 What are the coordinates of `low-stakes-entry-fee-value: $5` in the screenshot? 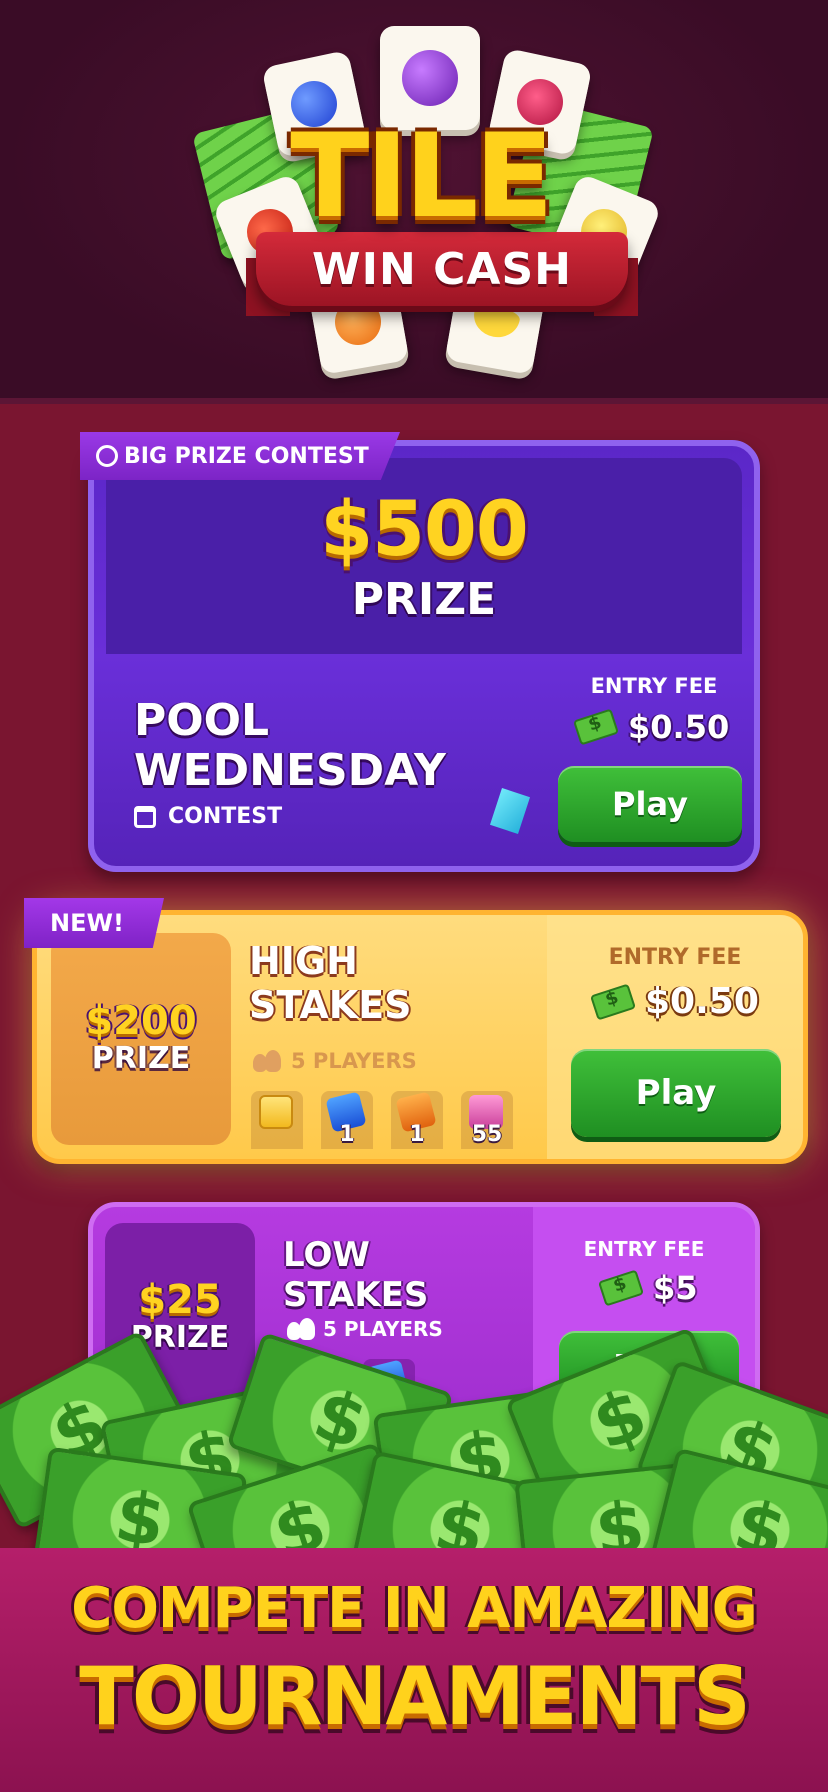 It's located at (675, 1288).